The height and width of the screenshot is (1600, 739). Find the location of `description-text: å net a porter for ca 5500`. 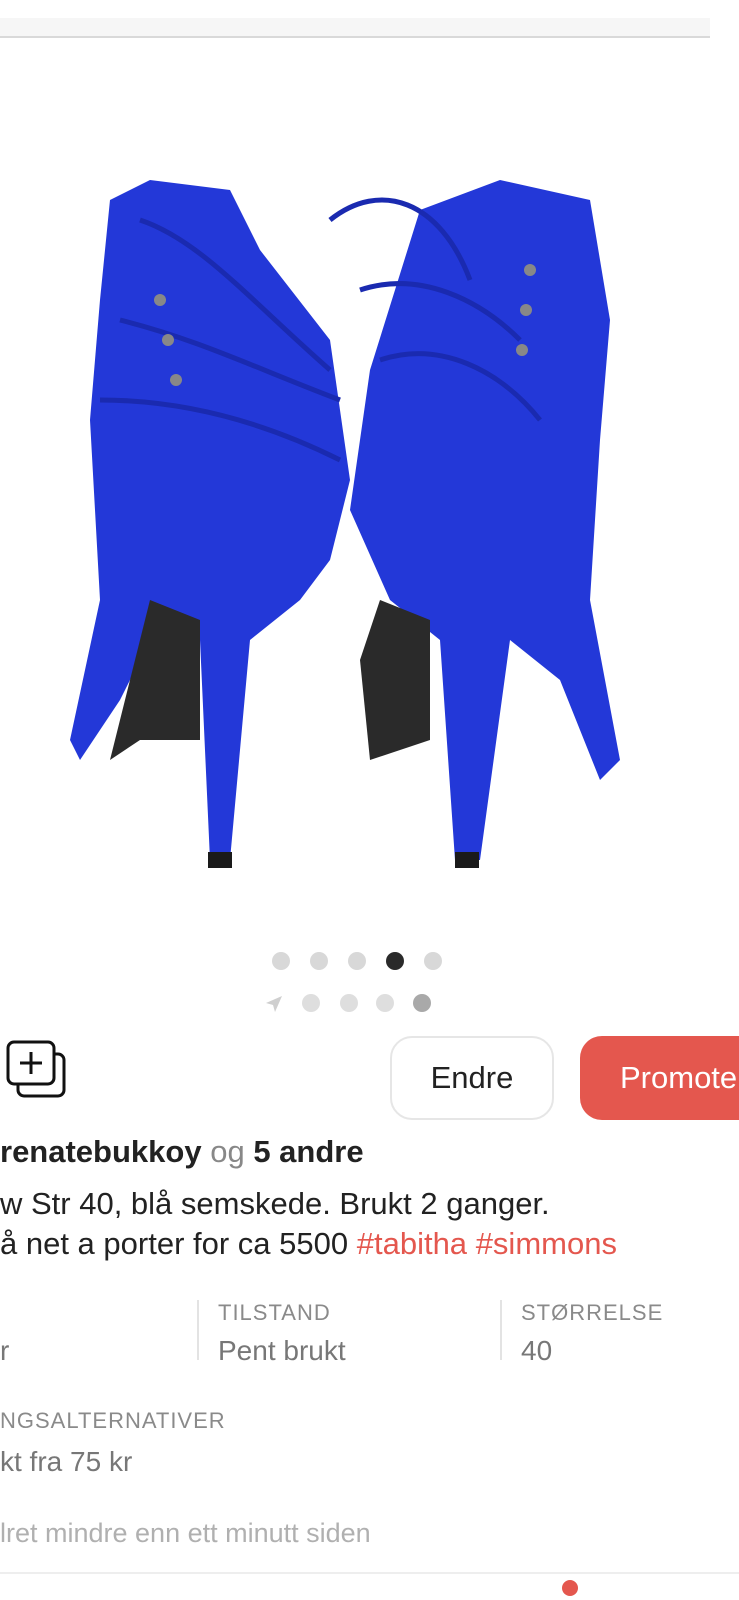

description-text: å net a porter for ca 5500 is located at coordinates (178, 1243).